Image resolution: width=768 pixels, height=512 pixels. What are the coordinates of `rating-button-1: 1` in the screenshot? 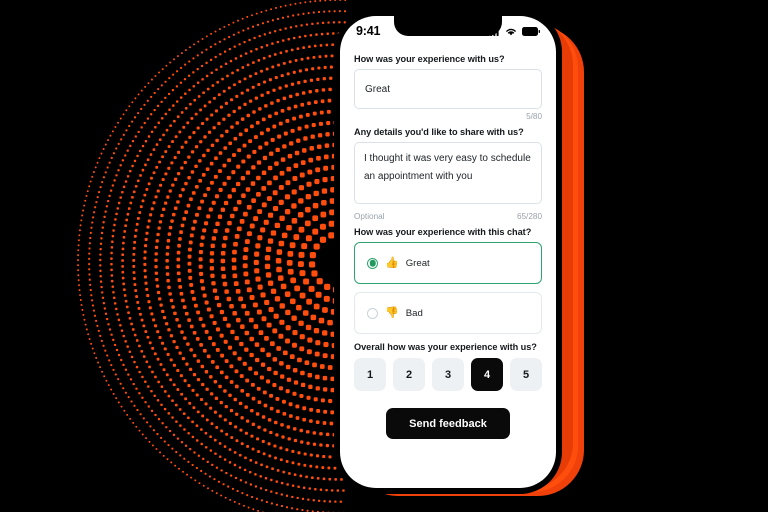 It's located at (370, 374).